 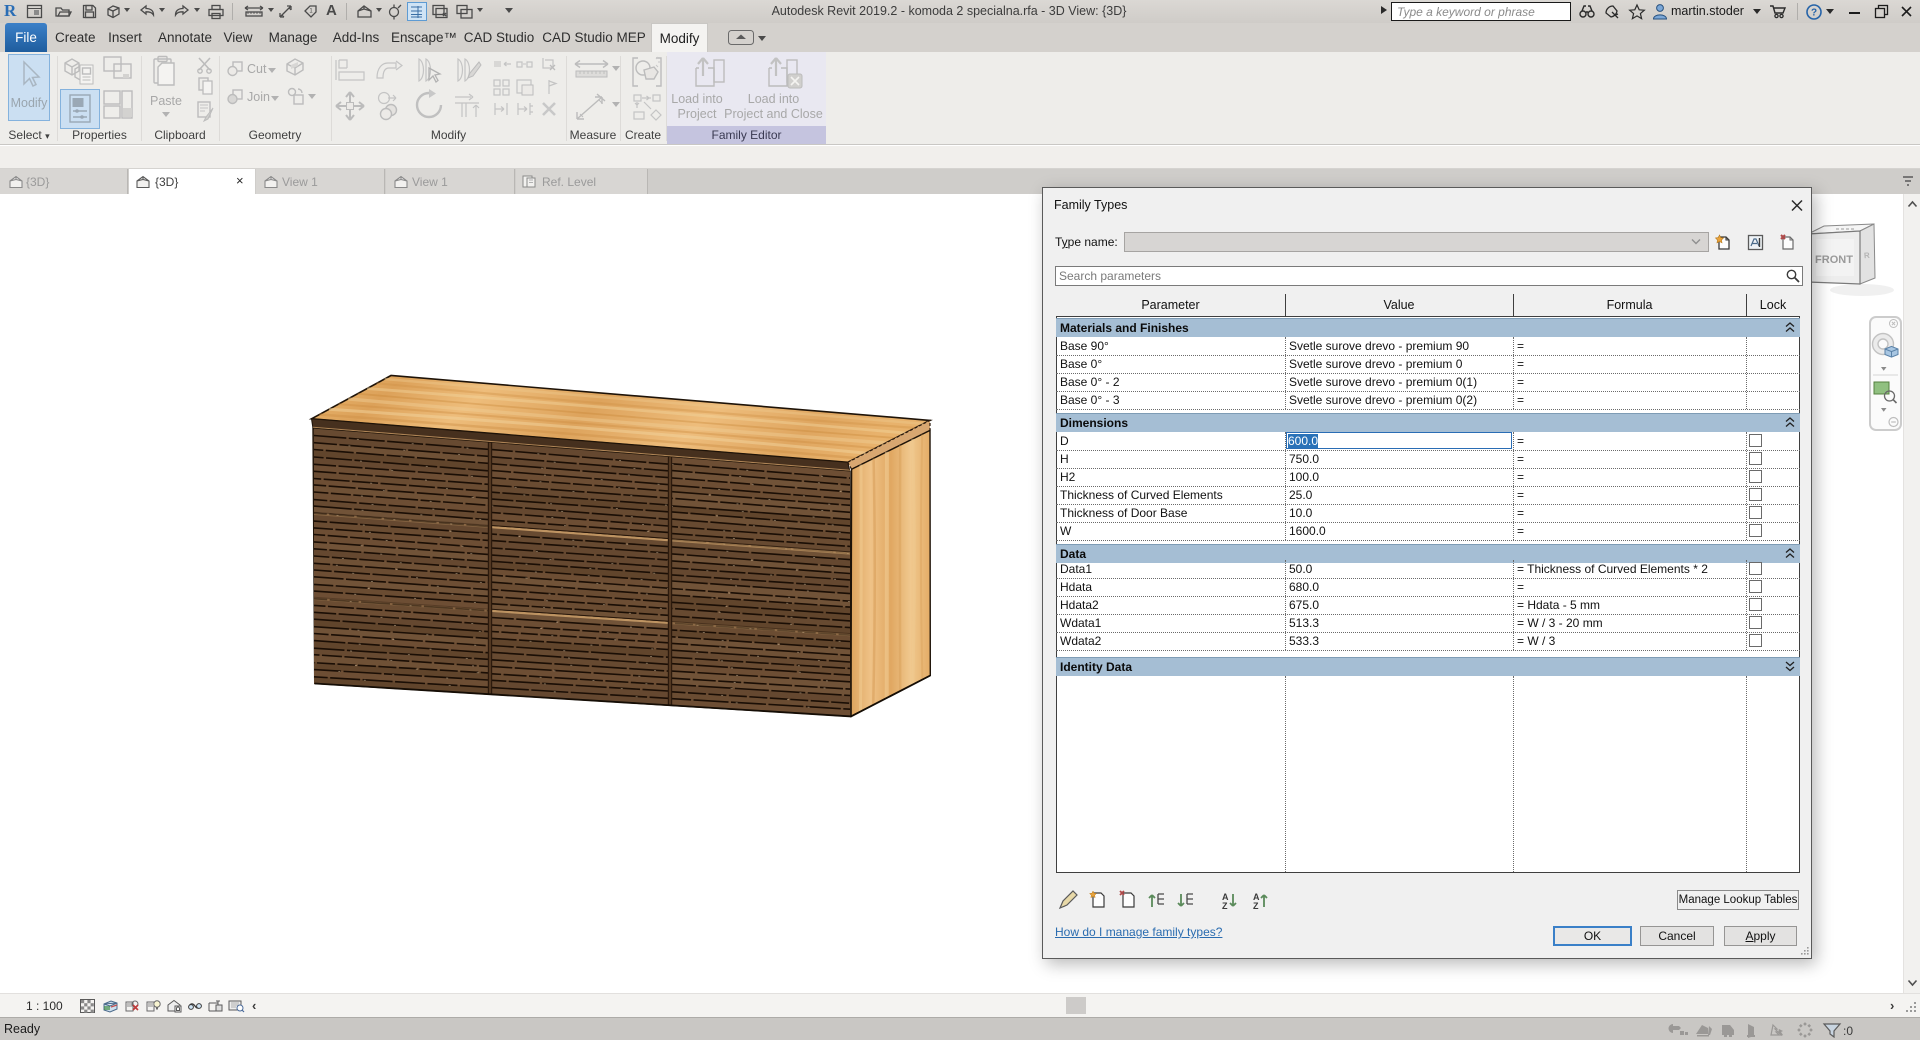 What do you see at coordinates (1848, 1031) in the screenshot?
I see `svg-text: :0` at bounding box center [1848, 1031].